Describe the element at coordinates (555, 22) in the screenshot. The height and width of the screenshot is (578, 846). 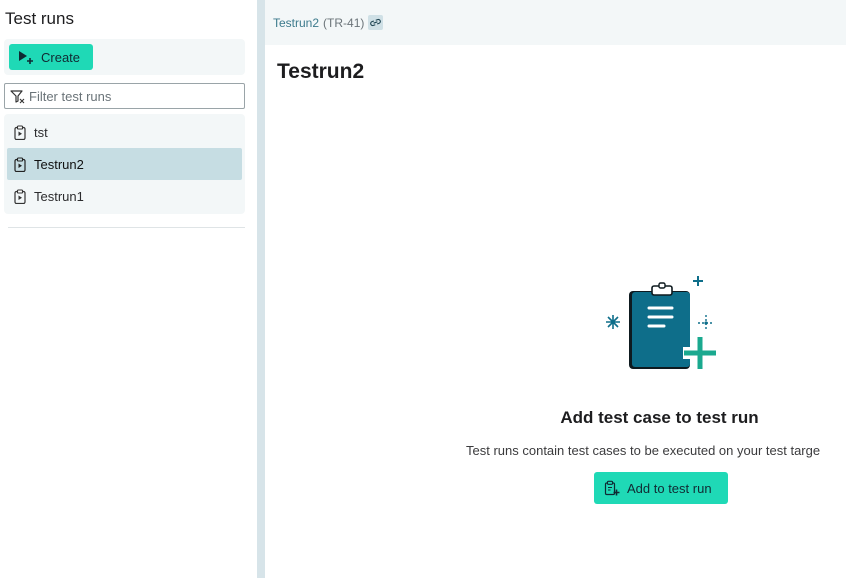
I see `breadcrumb: Testrun2 (TR-41)` at that location.